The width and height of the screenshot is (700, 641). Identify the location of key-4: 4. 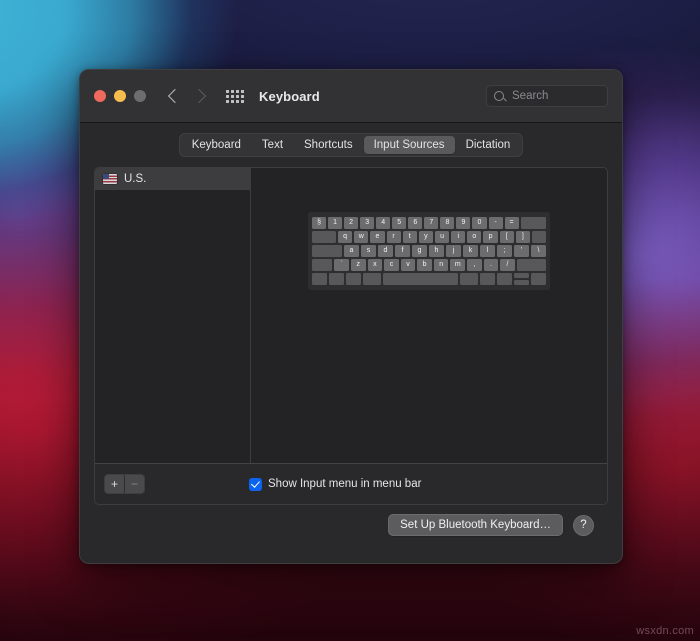
(383, 223).